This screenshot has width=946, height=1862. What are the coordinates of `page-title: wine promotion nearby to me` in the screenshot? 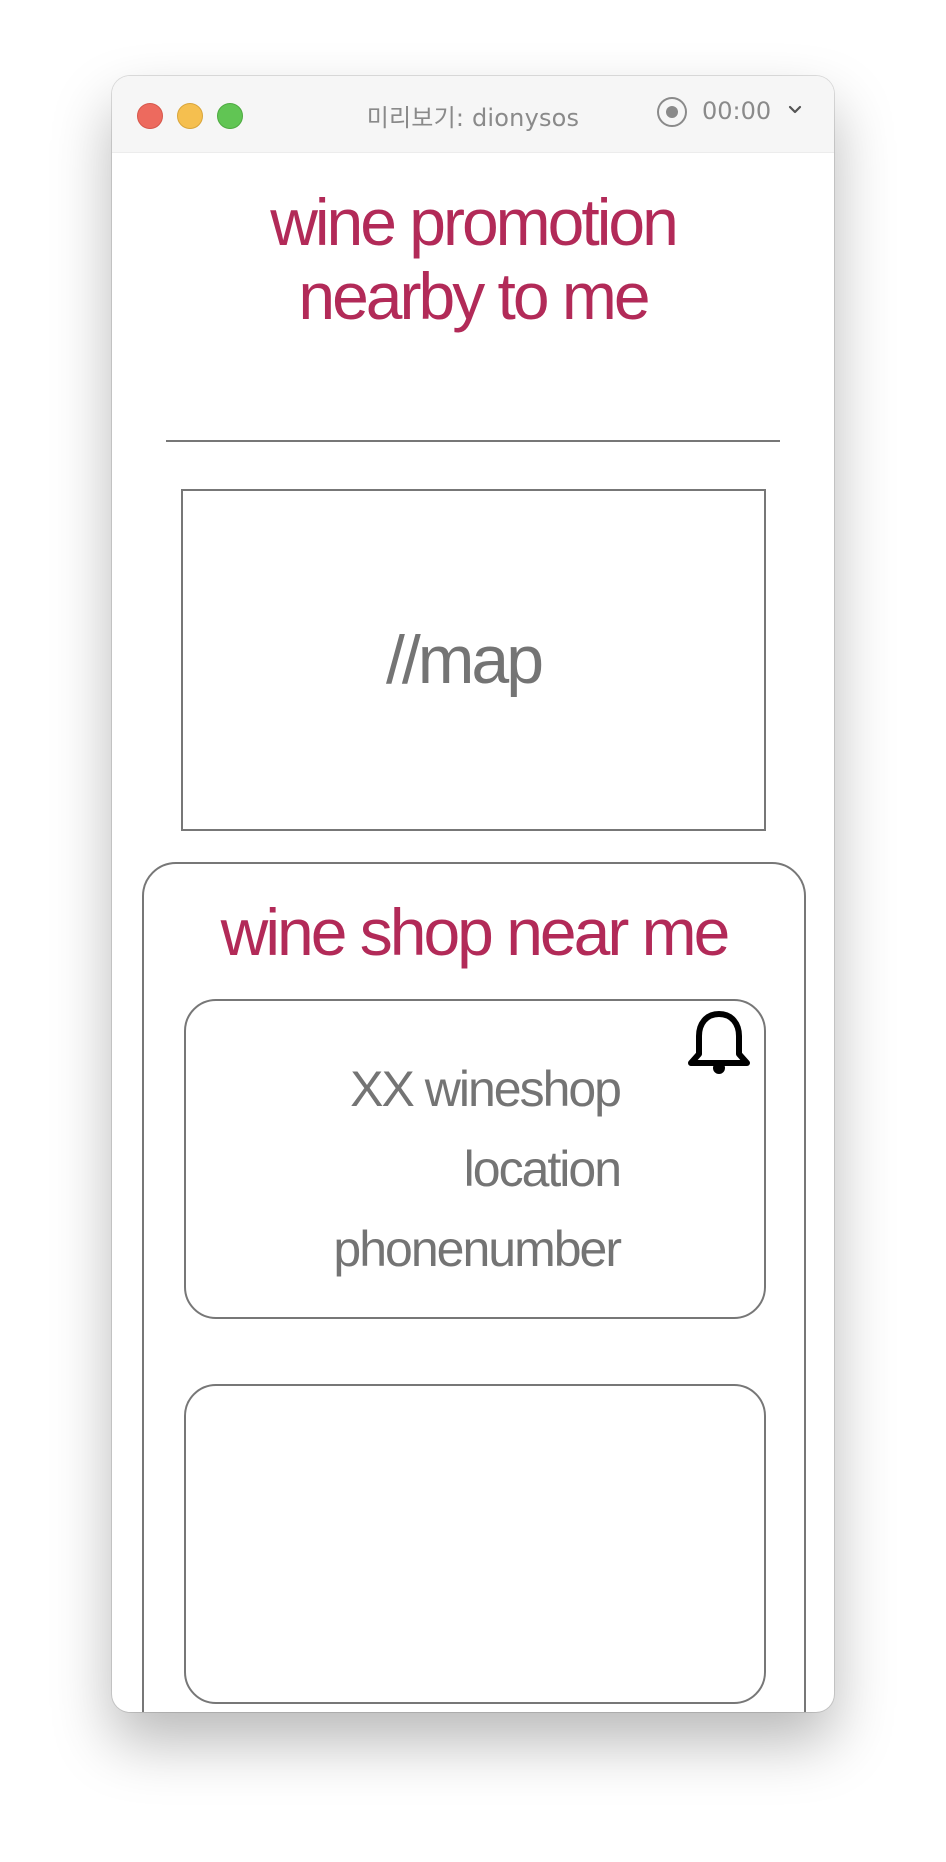 It's located at (473, 259).